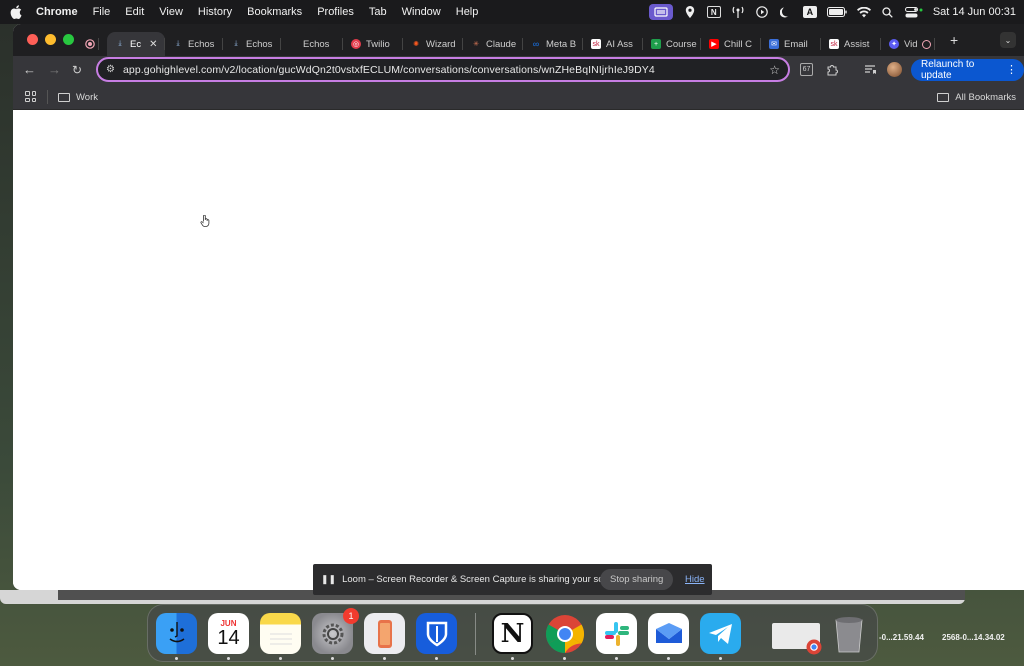  What do you see at coordinates (619, 44) in the screenshot?
I see `tab-label: AI Ass` at bounding box center [619, 44].